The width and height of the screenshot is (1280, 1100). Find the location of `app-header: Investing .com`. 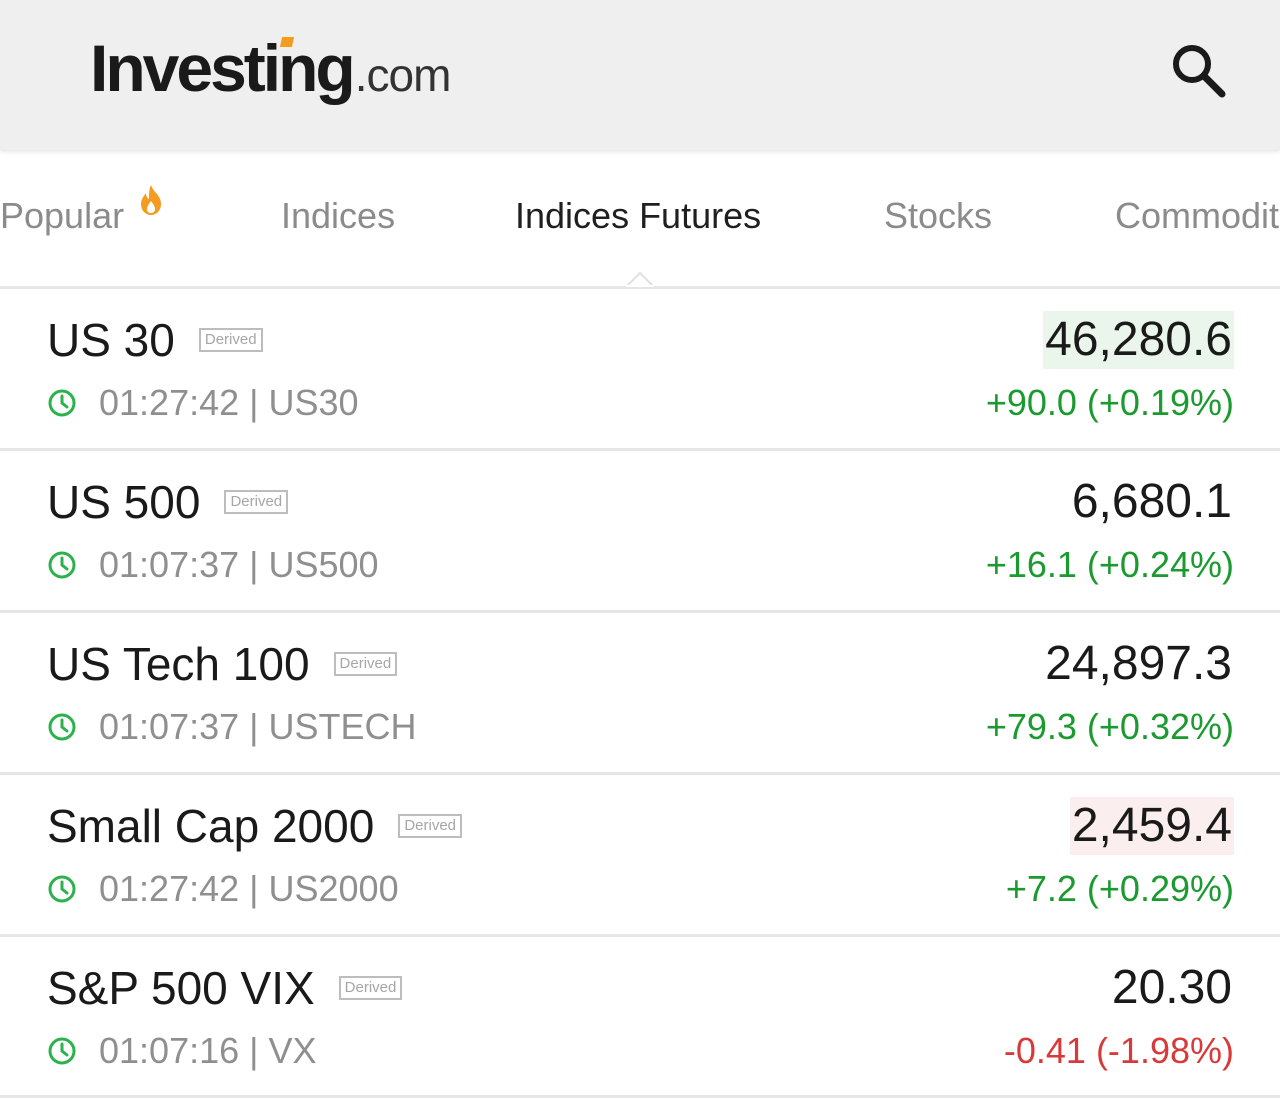

app-header: Investing .com is located at coordinates (640, 75).